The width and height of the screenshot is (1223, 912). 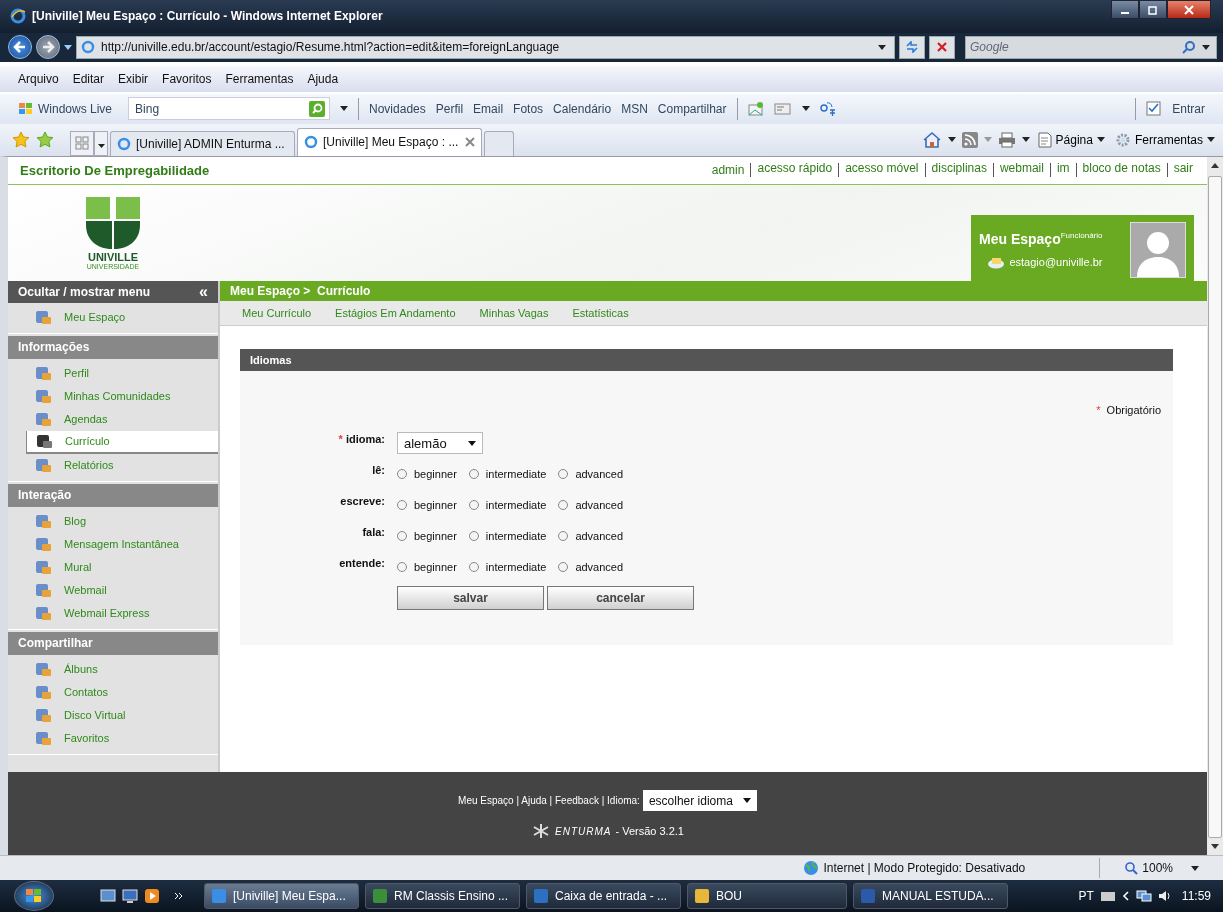 I want to click on restore-button, so click(x=1153, y=9).